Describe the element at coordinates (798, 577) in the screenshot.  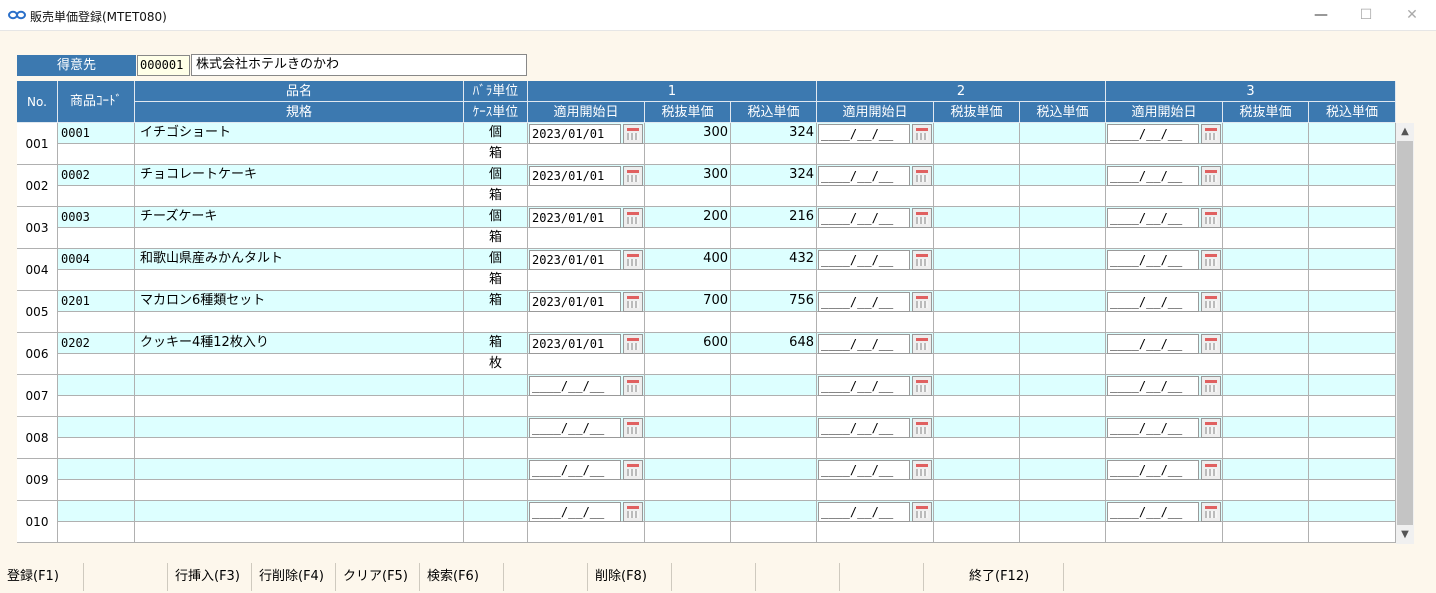
I see `f10-button` at that location.